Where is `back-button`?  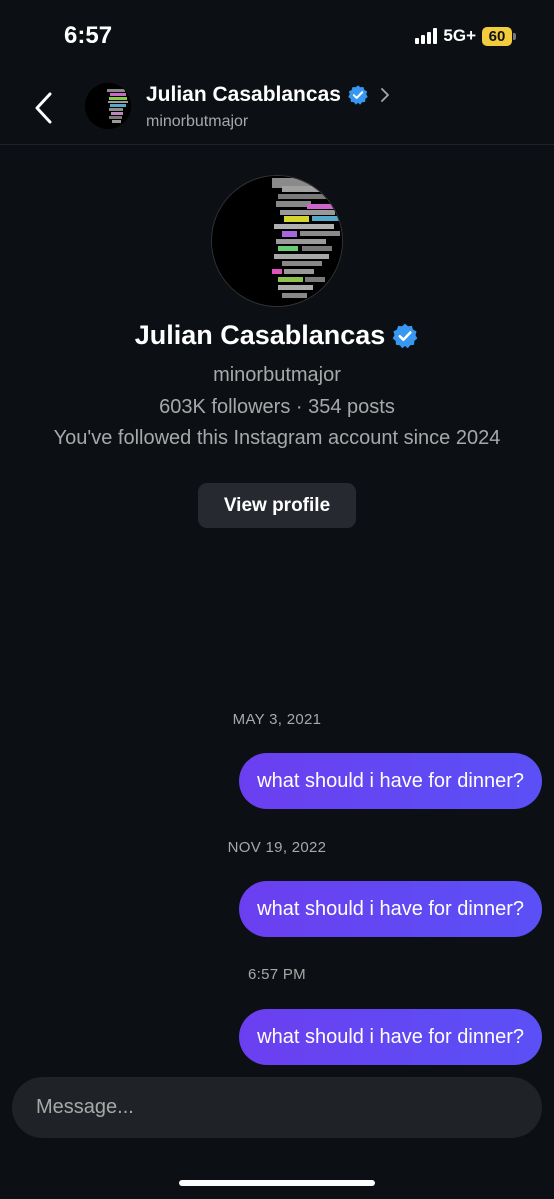
back-button is located at coordinates (45, 108).